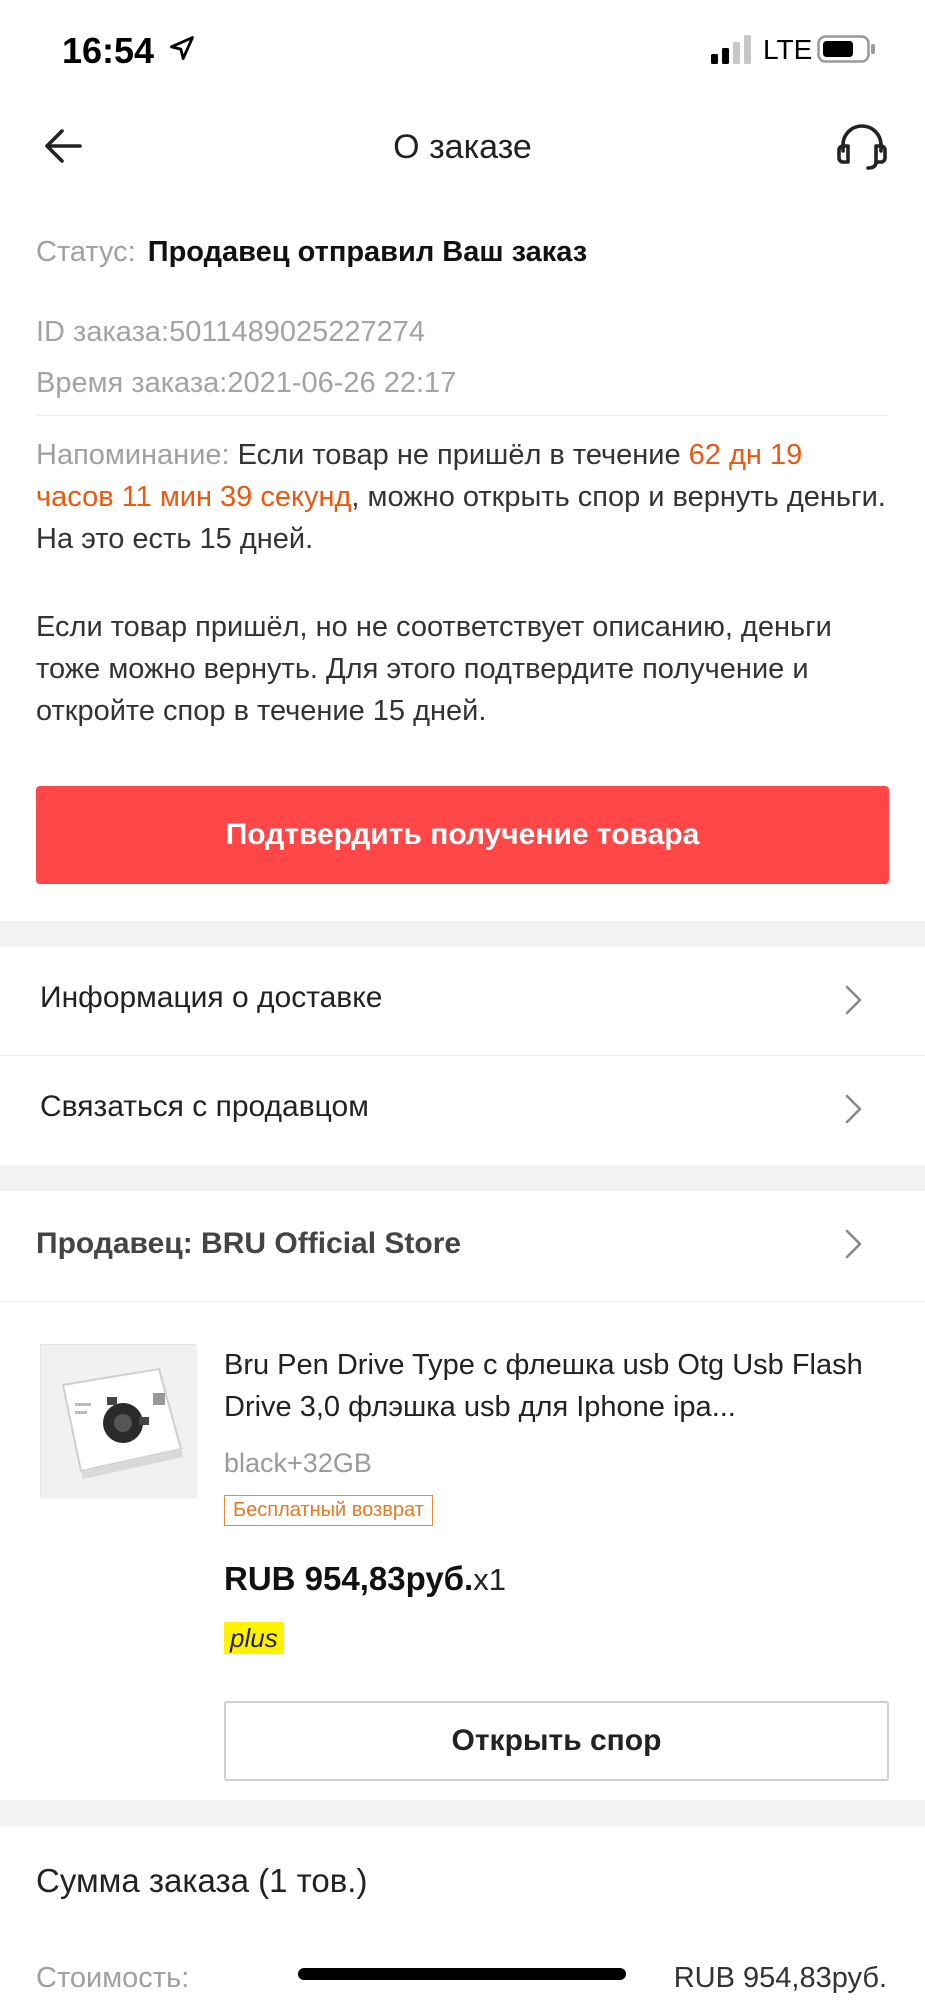 This screenshot has height=2000, width=925. What do you see at coordinates (462, 147) in the screenshot?
I see `page-title: О заказе` at bounding box center [462, 147].